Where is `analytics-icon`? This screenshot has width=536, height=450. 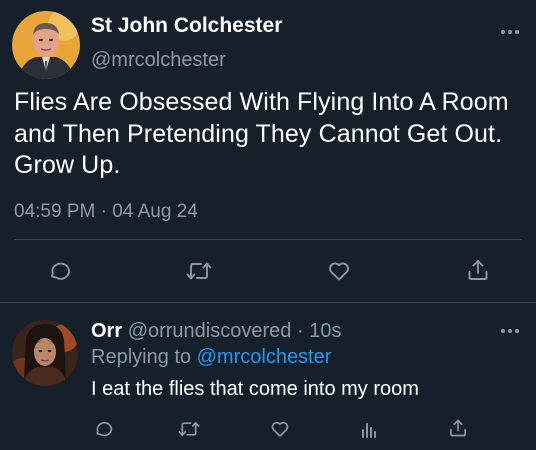 analytics-icon is located at coordinates (369, 429).